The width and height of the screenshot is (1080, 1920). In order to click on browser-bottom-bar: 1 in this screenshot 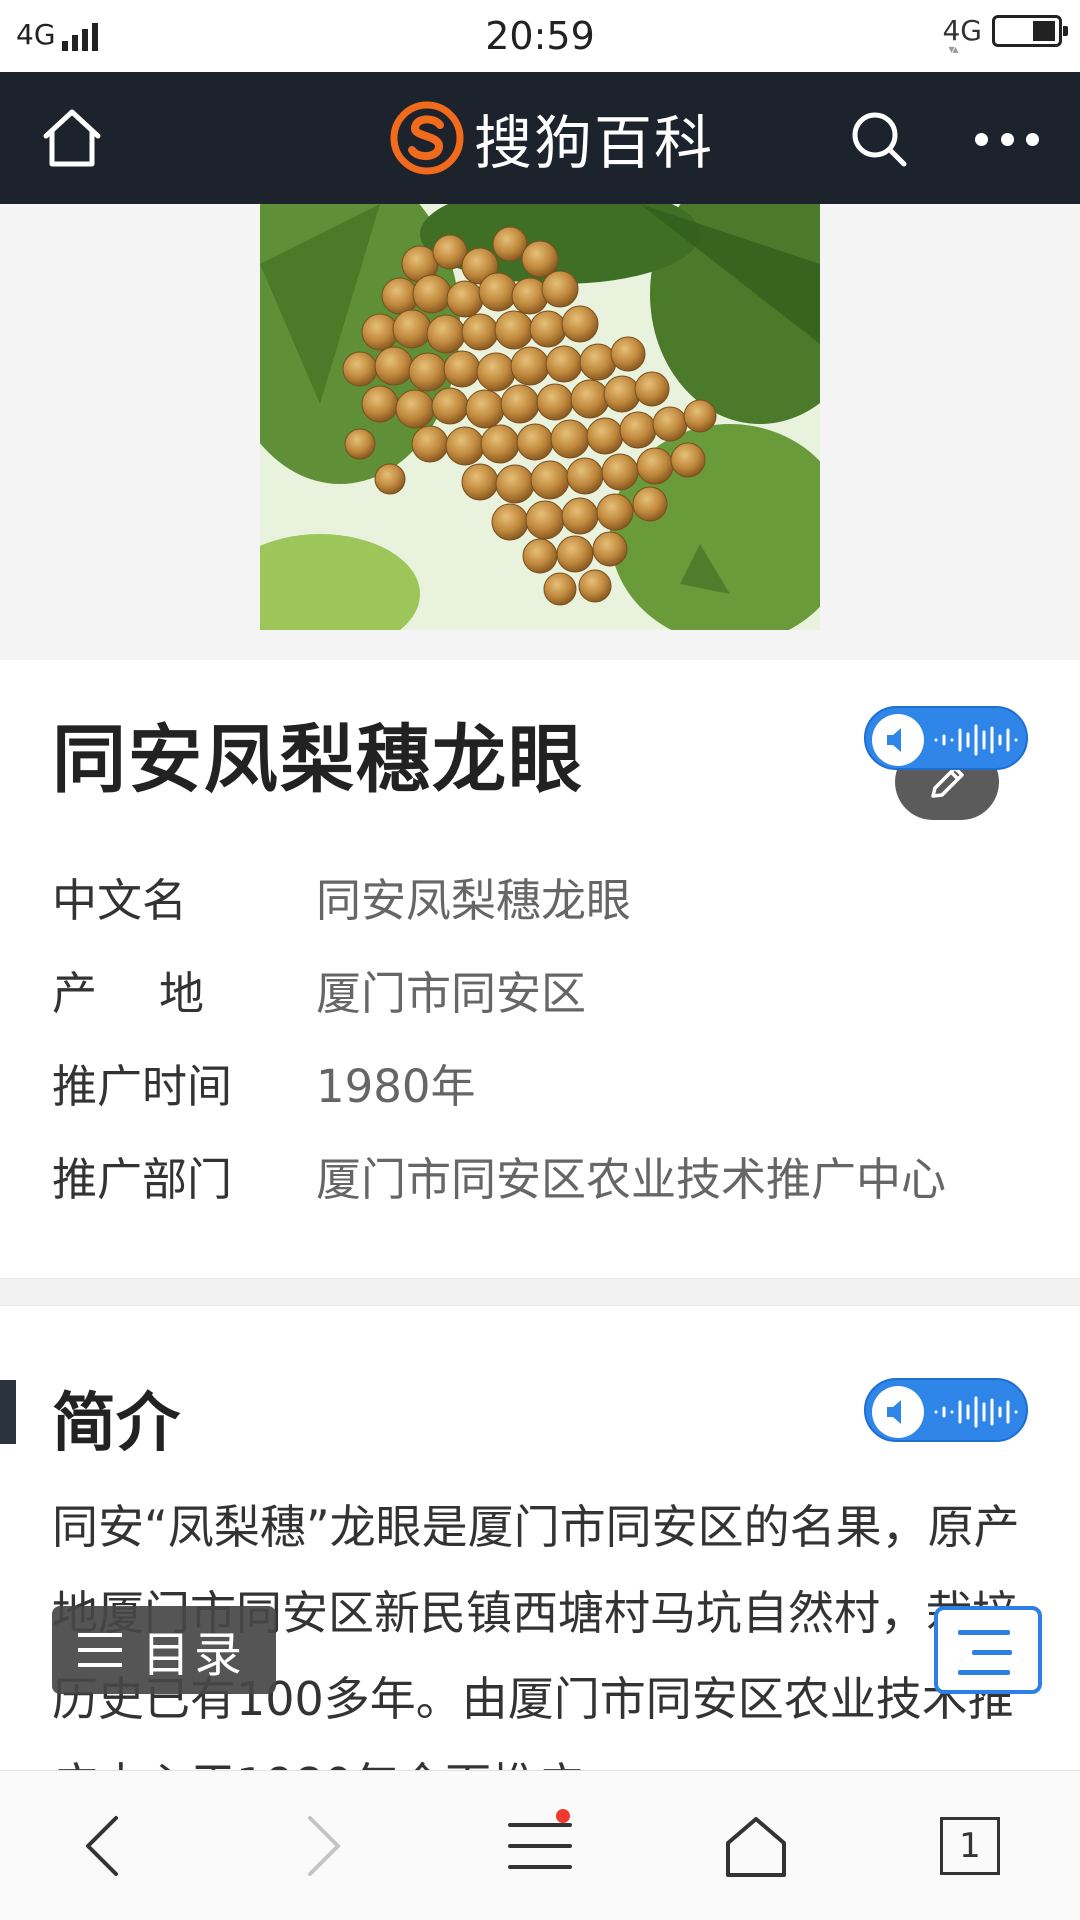, I will do `click(540, 1845)`.